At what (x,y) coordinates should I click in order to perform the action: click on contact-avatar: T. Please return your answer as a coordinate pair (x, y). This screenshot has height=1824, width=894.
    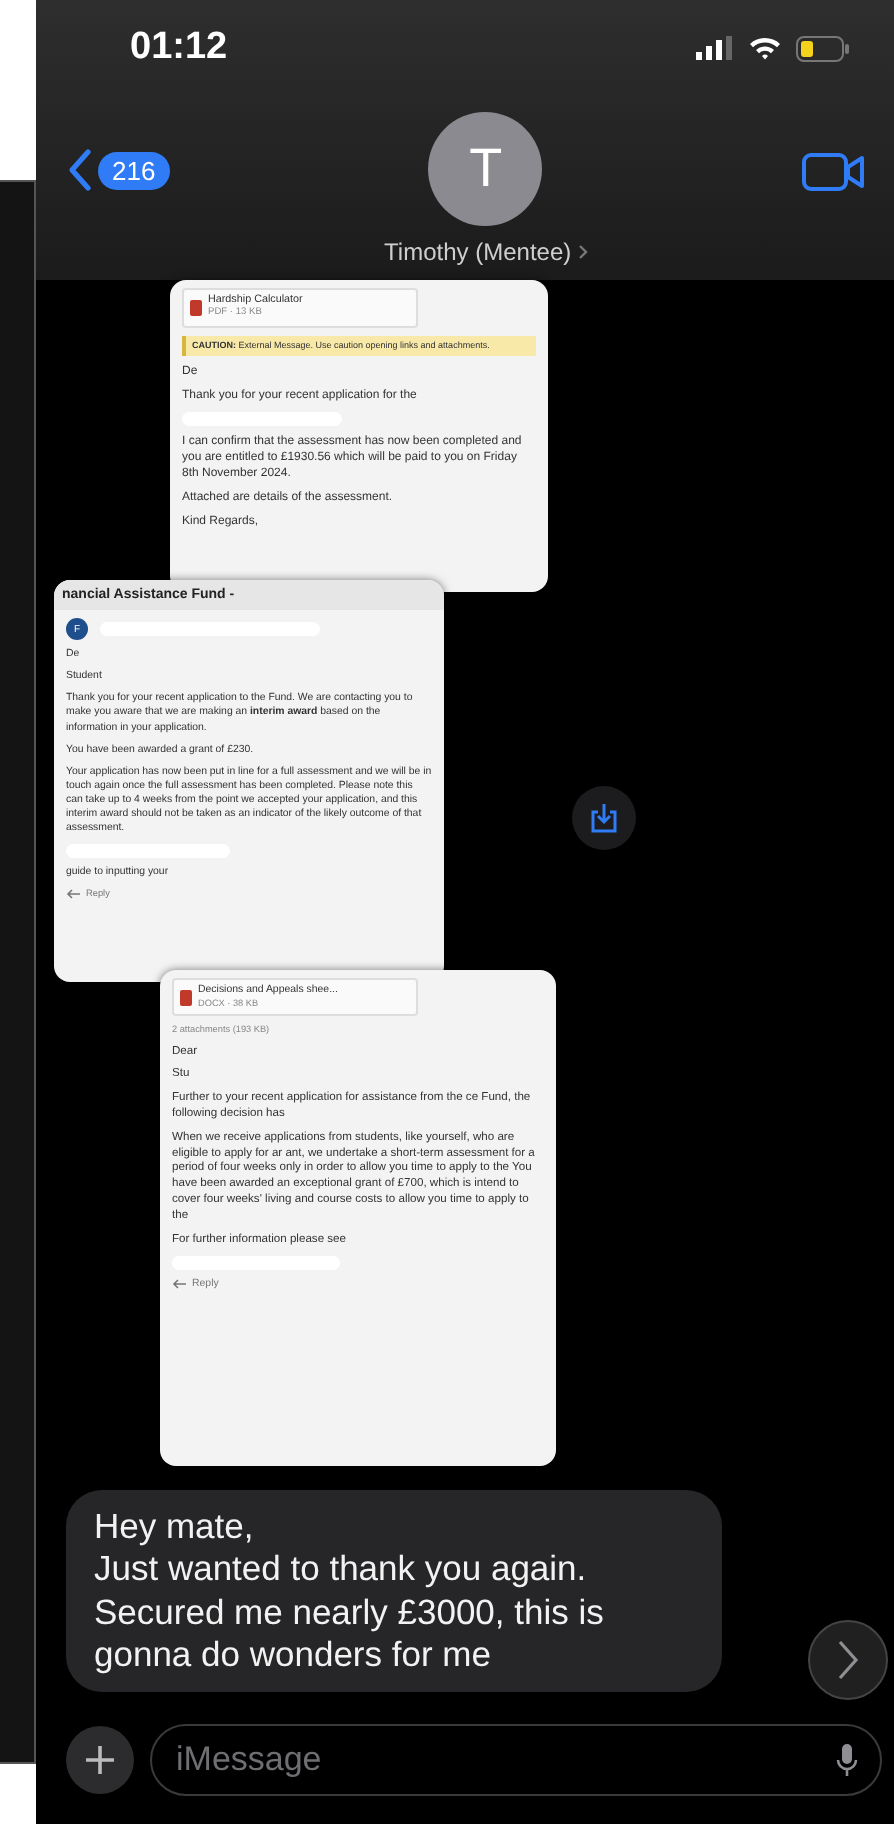
    Looking at the image, I should click on (485, 169).